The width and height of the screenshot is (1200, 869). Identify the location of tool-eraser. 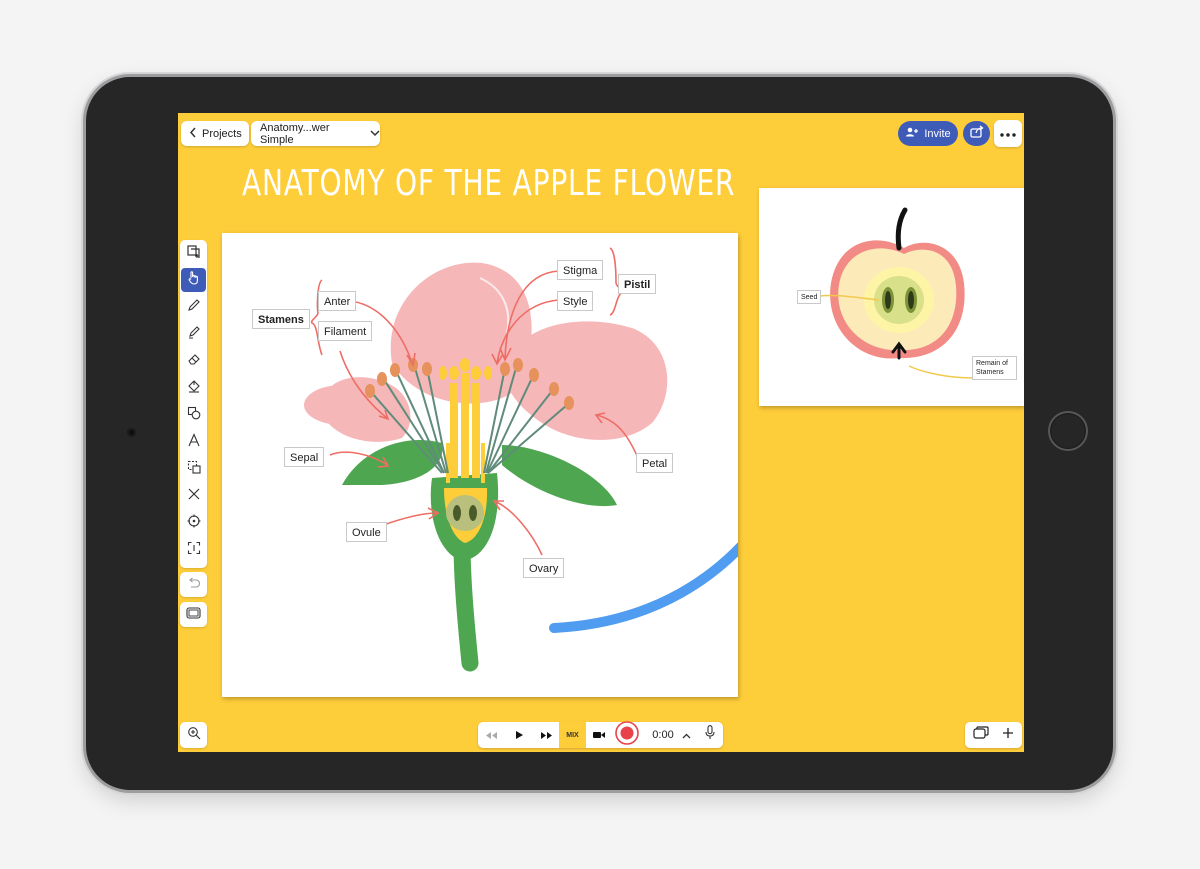
(193, 361).